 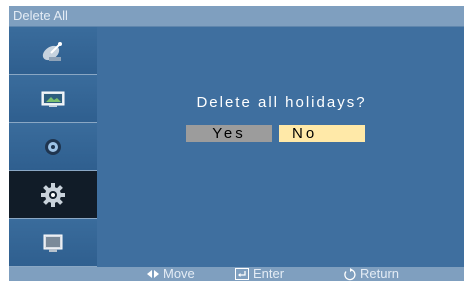 I want to click on return-hint: Return, so click(x=371, y=274).